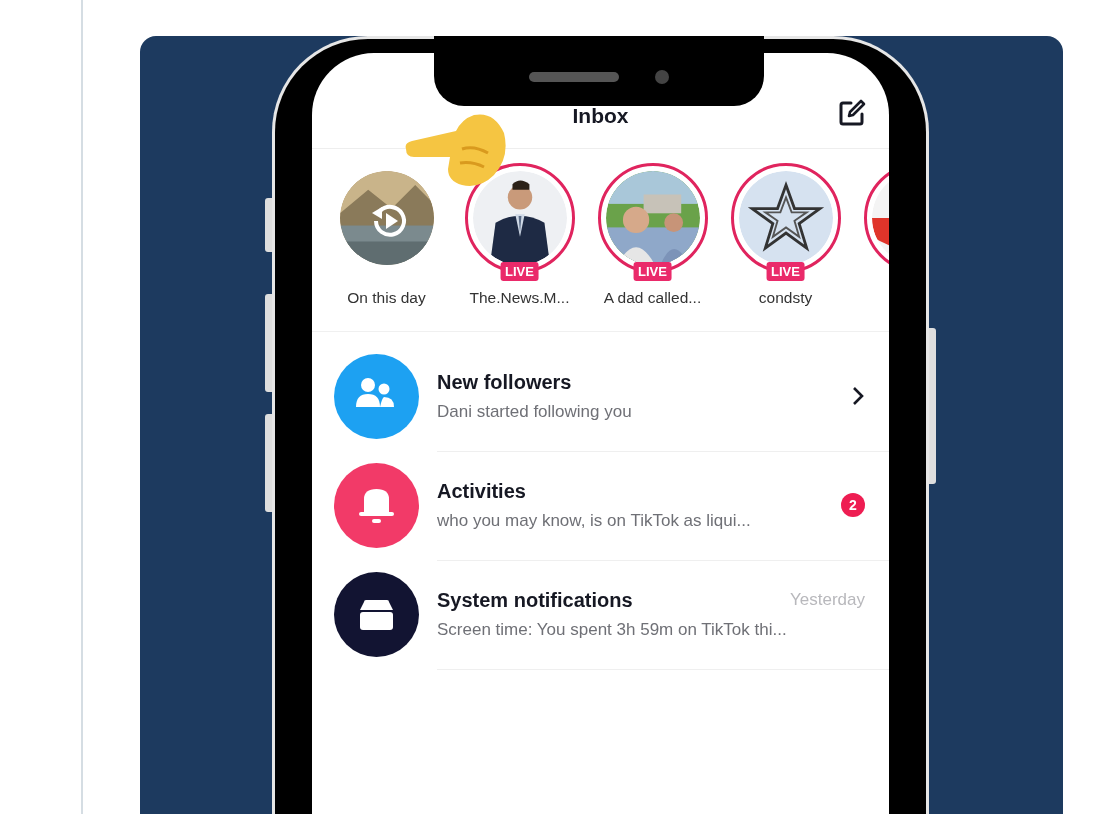 The image size is (1093, 814). I want to click on row-title: Activities, so click(481, 491).